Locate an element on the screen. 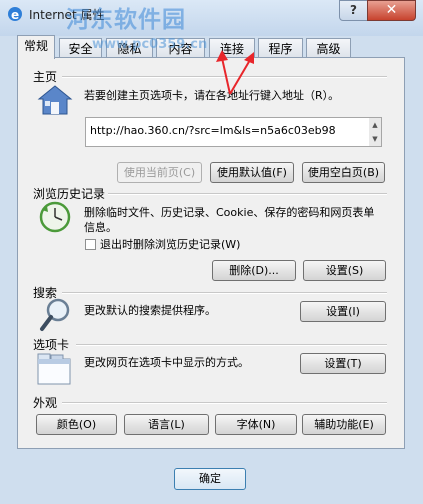 The width and height of the screenshot is (423, 504). delete-on-exit-checkbox is located at coordinates (90, 244).